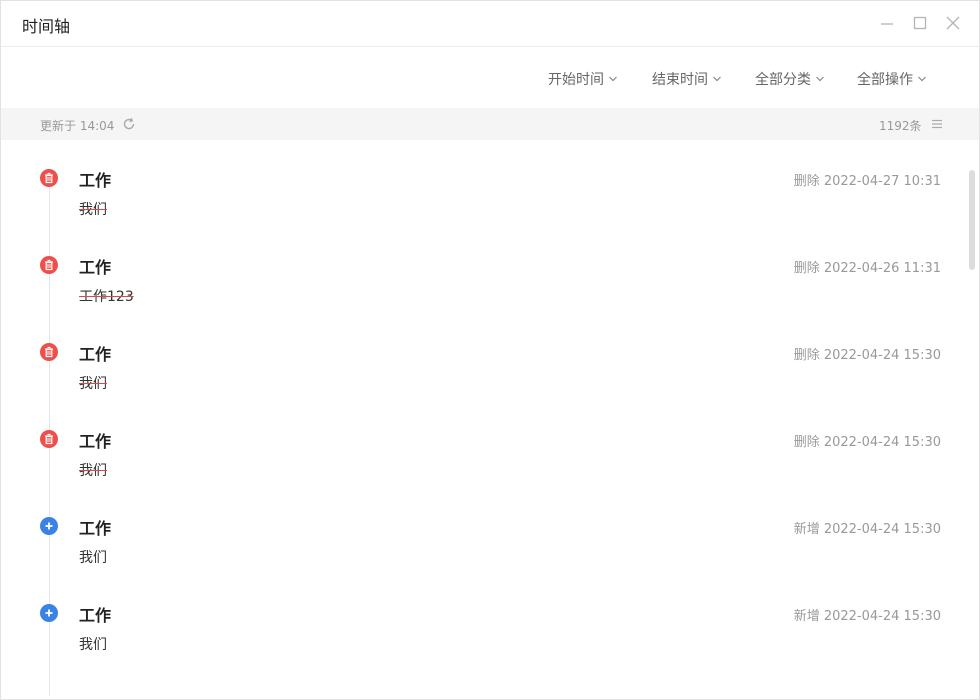 This screenshot has height=700, width=980. I want to click on operation-filter: 全部操作, so click(892, 79).